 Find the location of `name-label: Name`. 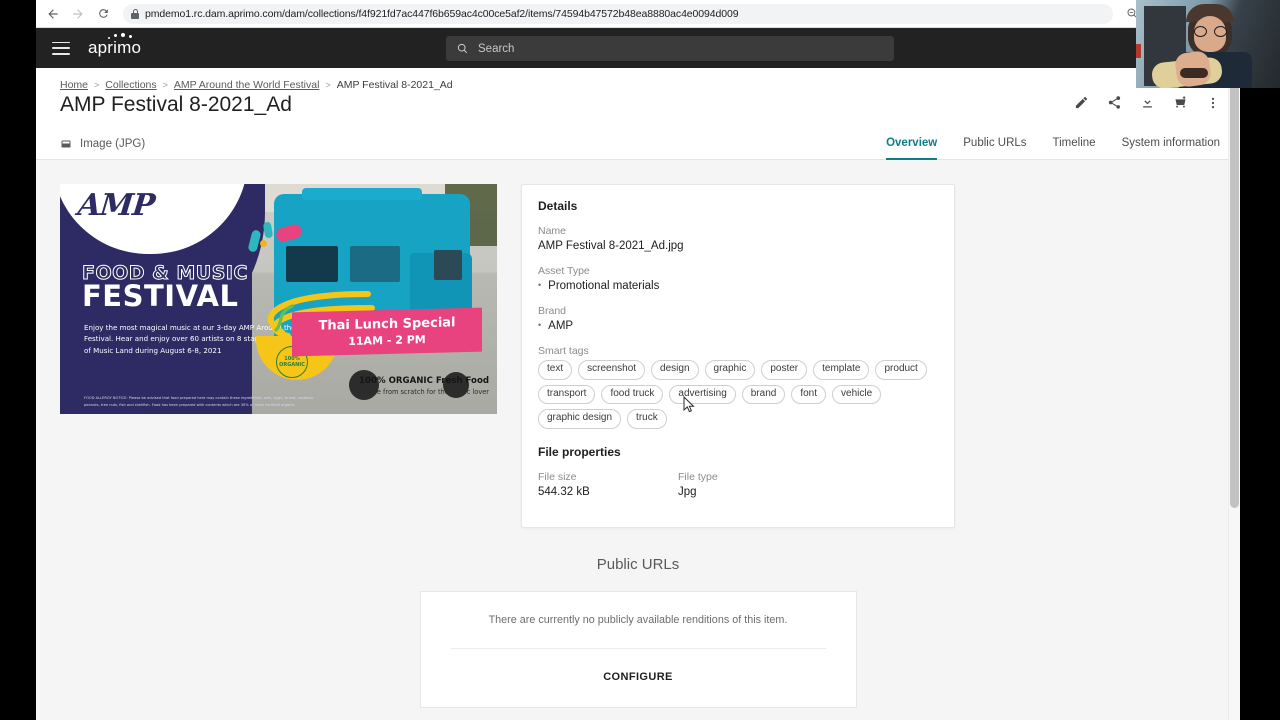

name-label: Name is located at coordinates (552, 231).